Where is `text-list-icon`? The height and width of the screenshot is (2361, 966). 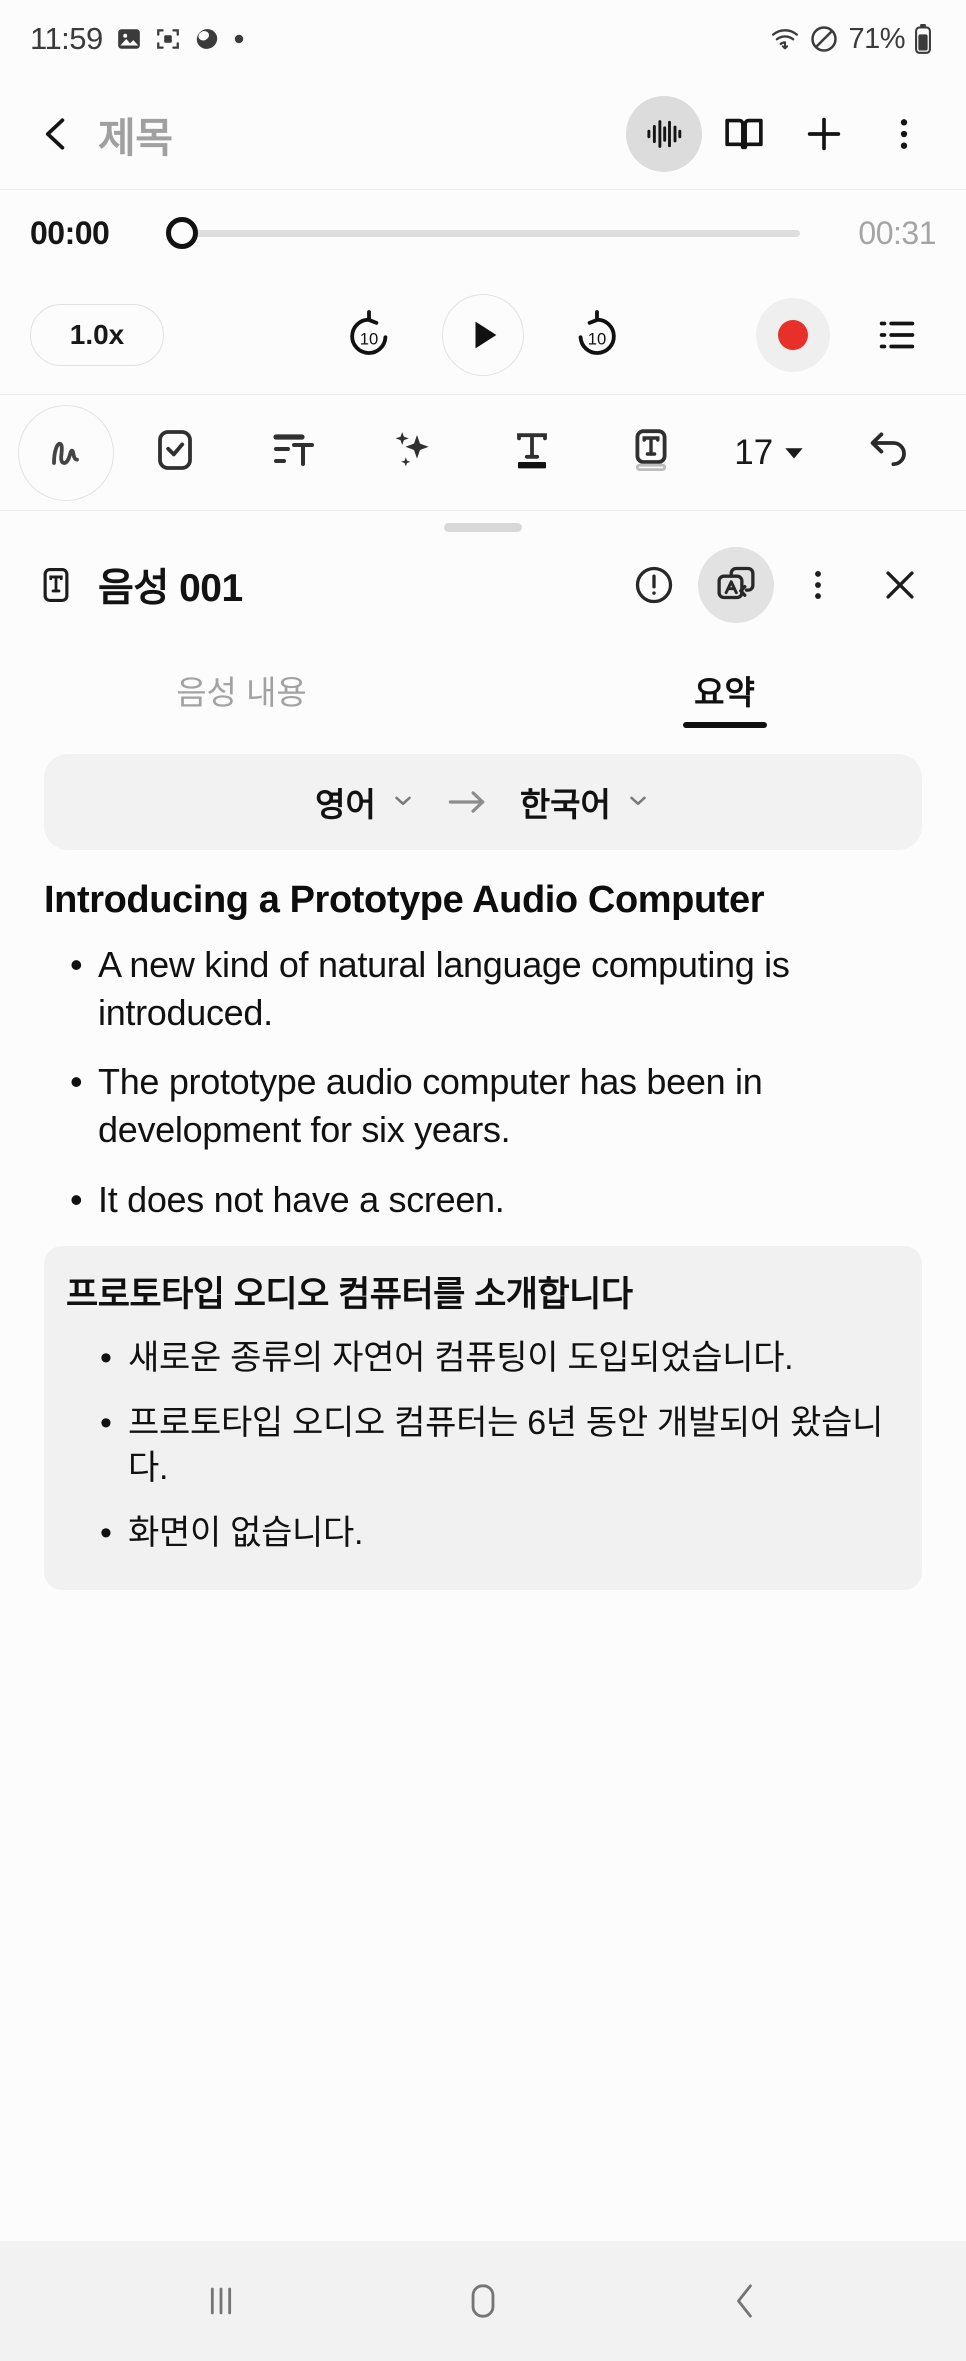
text-list-icon is located at coordinates (294, 452).